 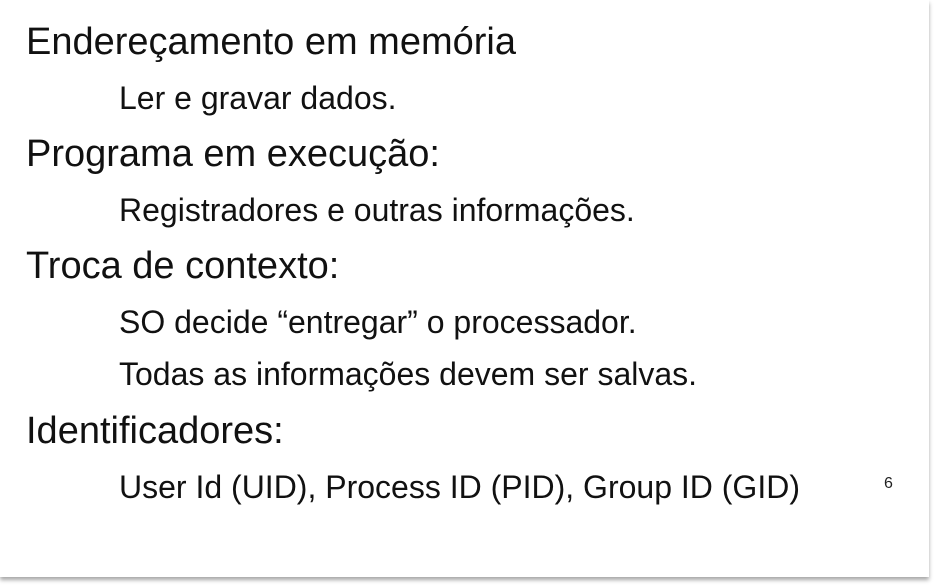 I want to click on heading-context-switch: Troca de contexto:, so click(x=183, y=266).